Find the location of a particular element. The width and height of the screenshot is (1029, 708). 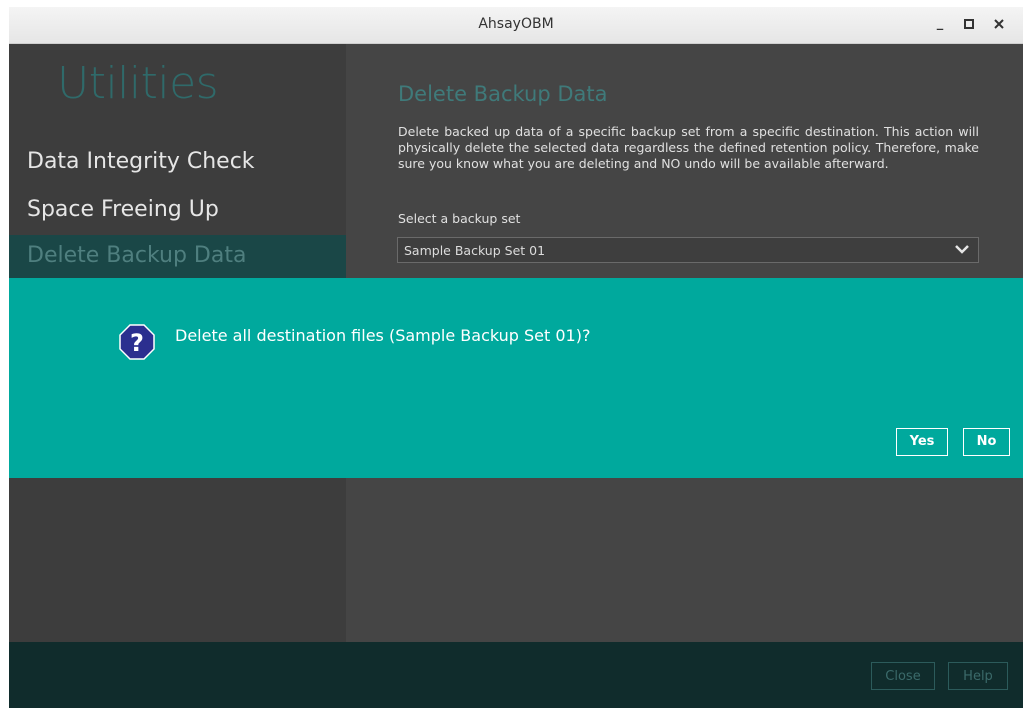

window-title: AhsayOBM is located at coordinates (516, 24).